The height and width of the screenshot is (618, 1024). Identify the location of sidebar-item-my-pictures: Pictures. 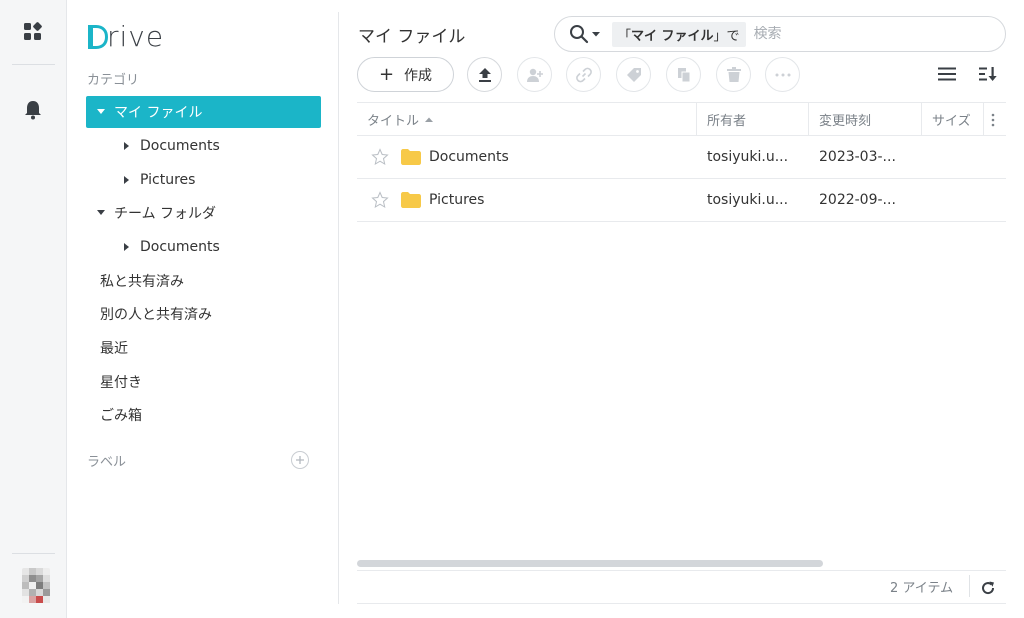
(203, 180).